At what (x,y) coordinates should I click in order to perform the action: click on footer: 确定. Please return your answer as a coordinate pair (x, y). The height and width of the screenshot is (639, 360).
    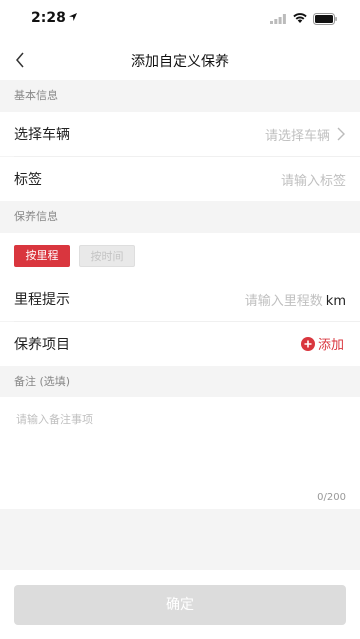
    Looking at the image, I should click on (180, 604).